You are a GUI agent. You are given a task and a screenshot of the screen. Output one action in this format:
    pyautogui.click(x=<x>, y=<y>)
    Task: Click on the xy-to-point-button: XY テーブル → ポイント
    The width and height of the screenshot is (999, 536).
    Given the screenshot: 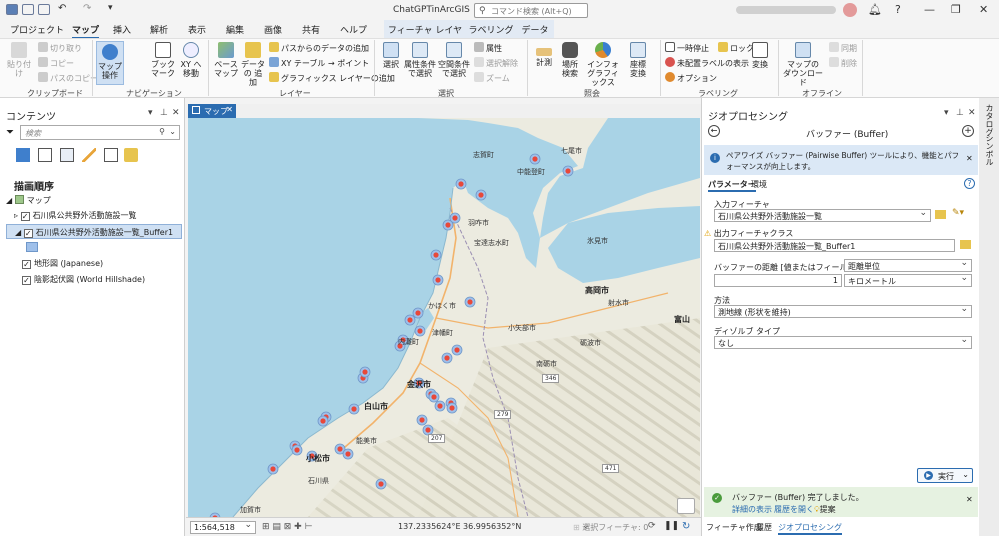 What is the action you would take?
    pyautogui.click(x=319, y=62)
    